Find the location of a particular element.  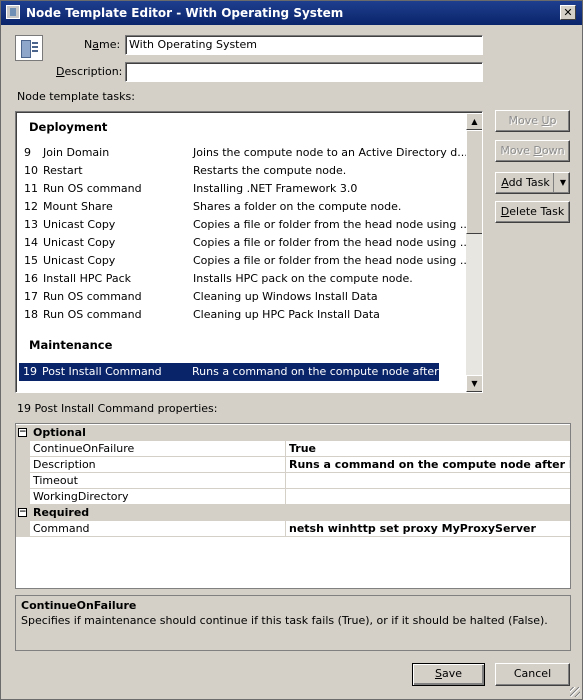

save-button: Save is located at coordinates (448, 674).